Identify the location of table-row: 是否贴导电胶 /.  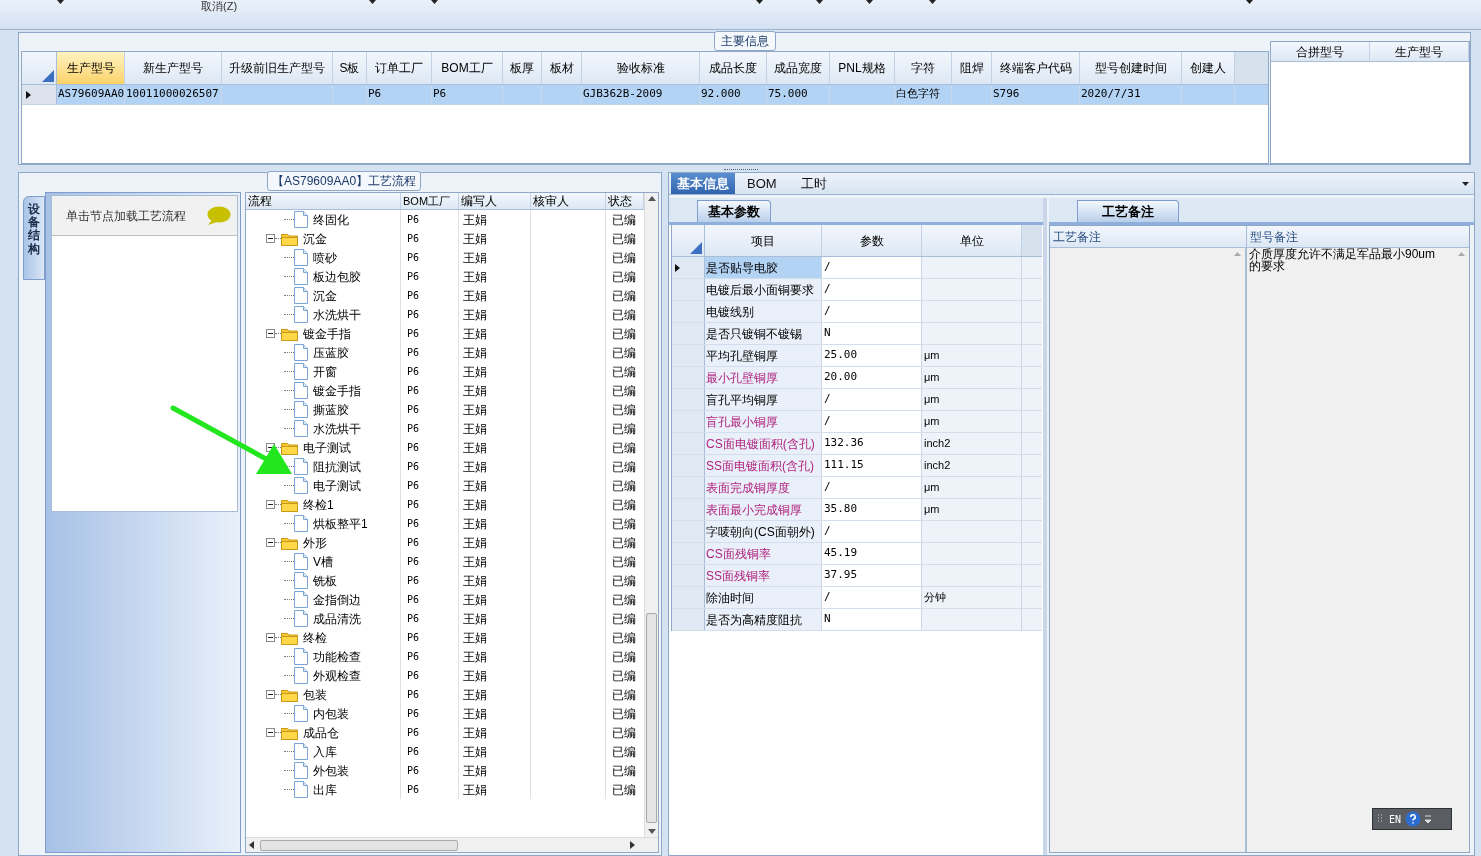
(857, 268).